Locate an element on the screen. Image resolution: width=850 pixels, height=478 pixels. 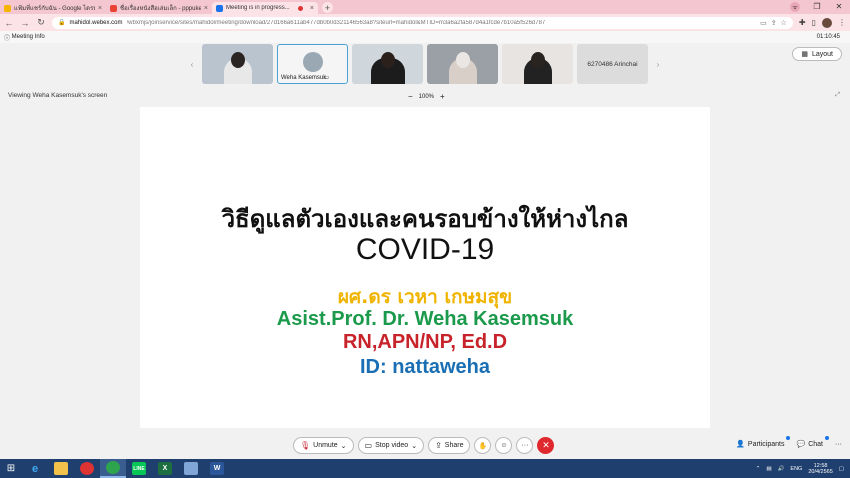
word-icon: W is located at coordinates (217, 468).